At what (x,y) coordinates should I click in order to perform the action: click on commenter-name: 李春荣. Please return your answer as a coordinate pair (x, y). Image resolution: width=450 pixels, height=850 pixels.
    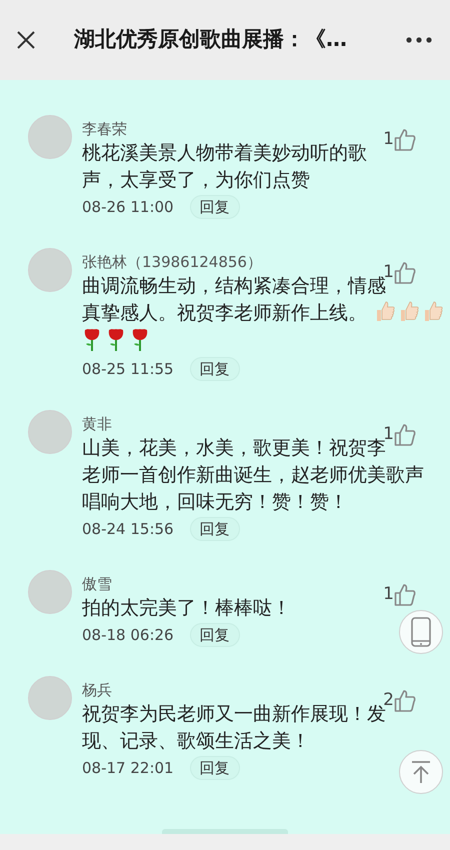
    Looking at the image, I should click on (226, 129).